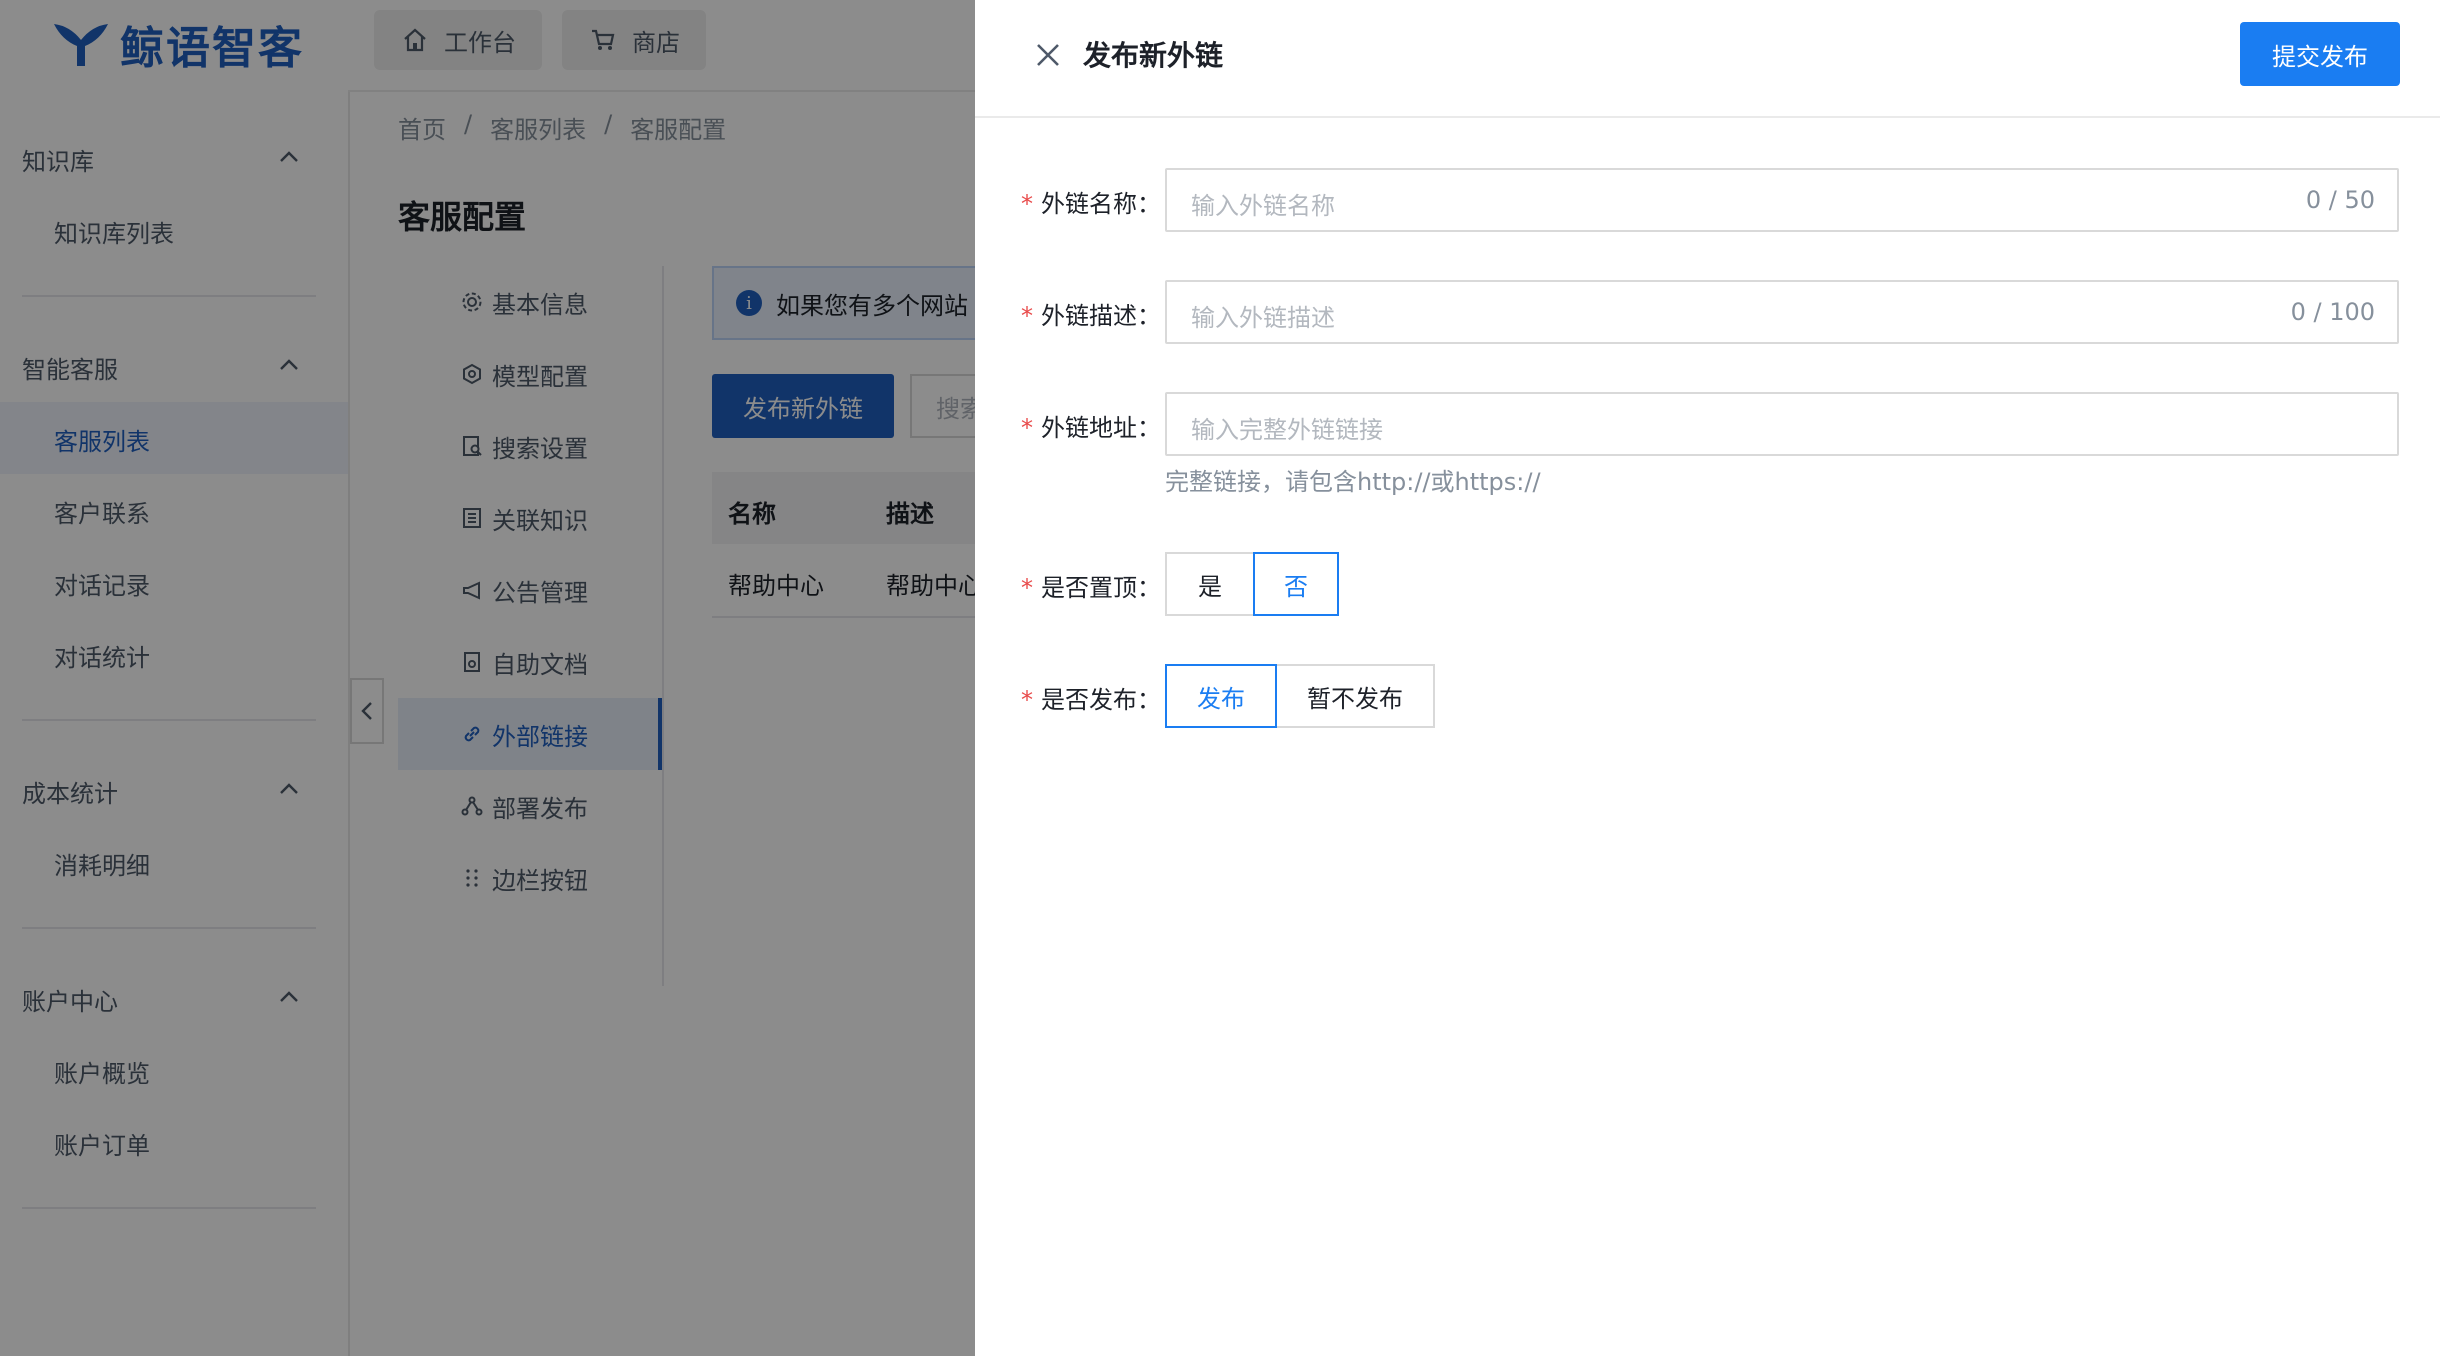 The height and width of the screenshot is (1356, 2440). What do you see at coordinates (1782, 200) in the screenshot?
I see `link-name-input: 输入外链名称 0 / 50` at bounding box center [1782, 200].